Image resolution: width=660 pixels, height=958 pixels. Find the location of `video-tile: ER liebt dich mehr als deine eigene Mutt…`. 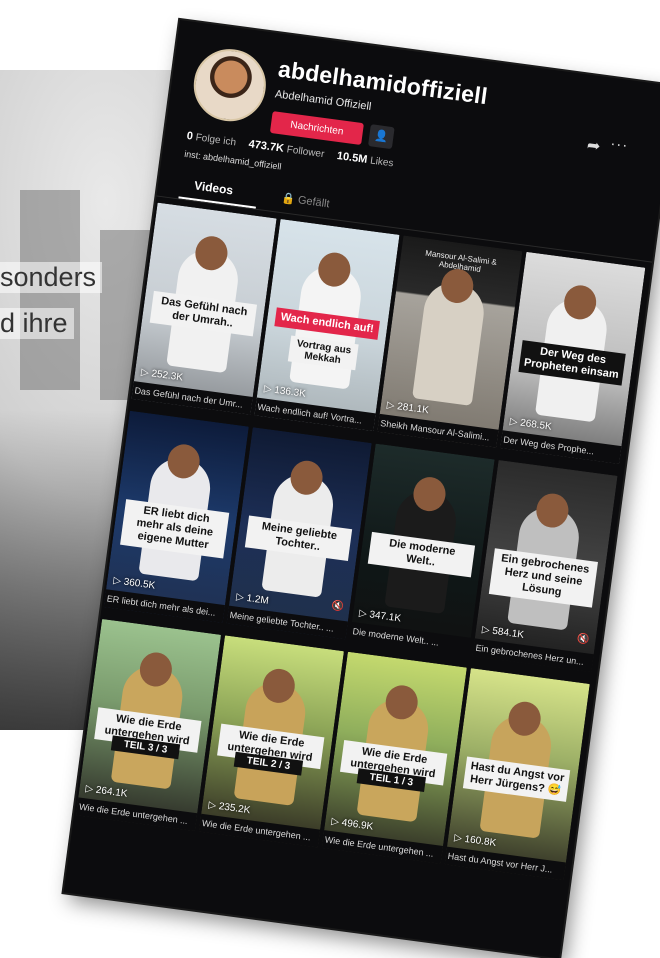

video-tile: ER liebt dich mehr als deine eigene Mutt… is located at coordinates (176, 516).